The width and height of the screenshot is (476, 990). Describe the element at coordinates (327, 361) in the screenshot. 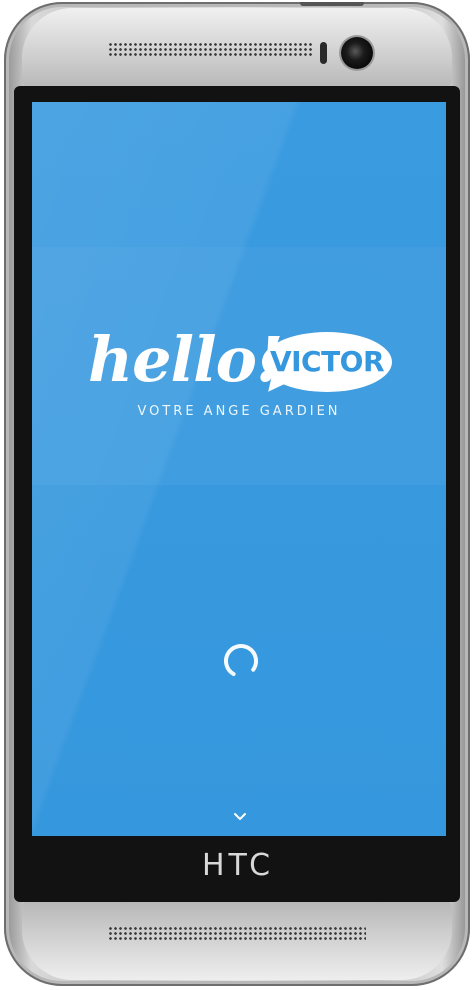

I see `logo-victor-text: VICTOR` at that location.